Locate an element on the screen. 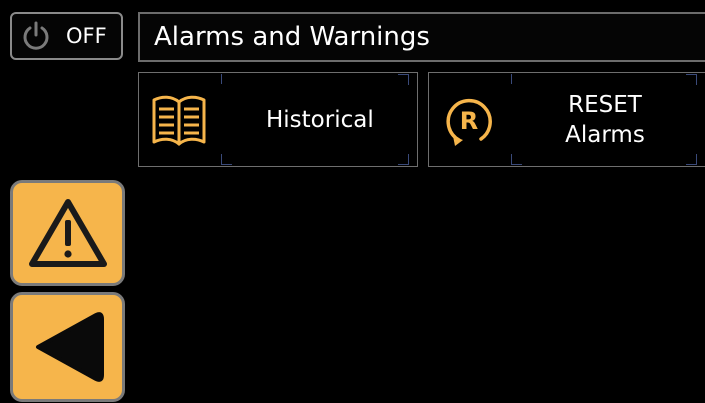 The width and height of the screenshot is (705, 403). page-title: Alarms and Warnings is located at coordinates (292, 37).